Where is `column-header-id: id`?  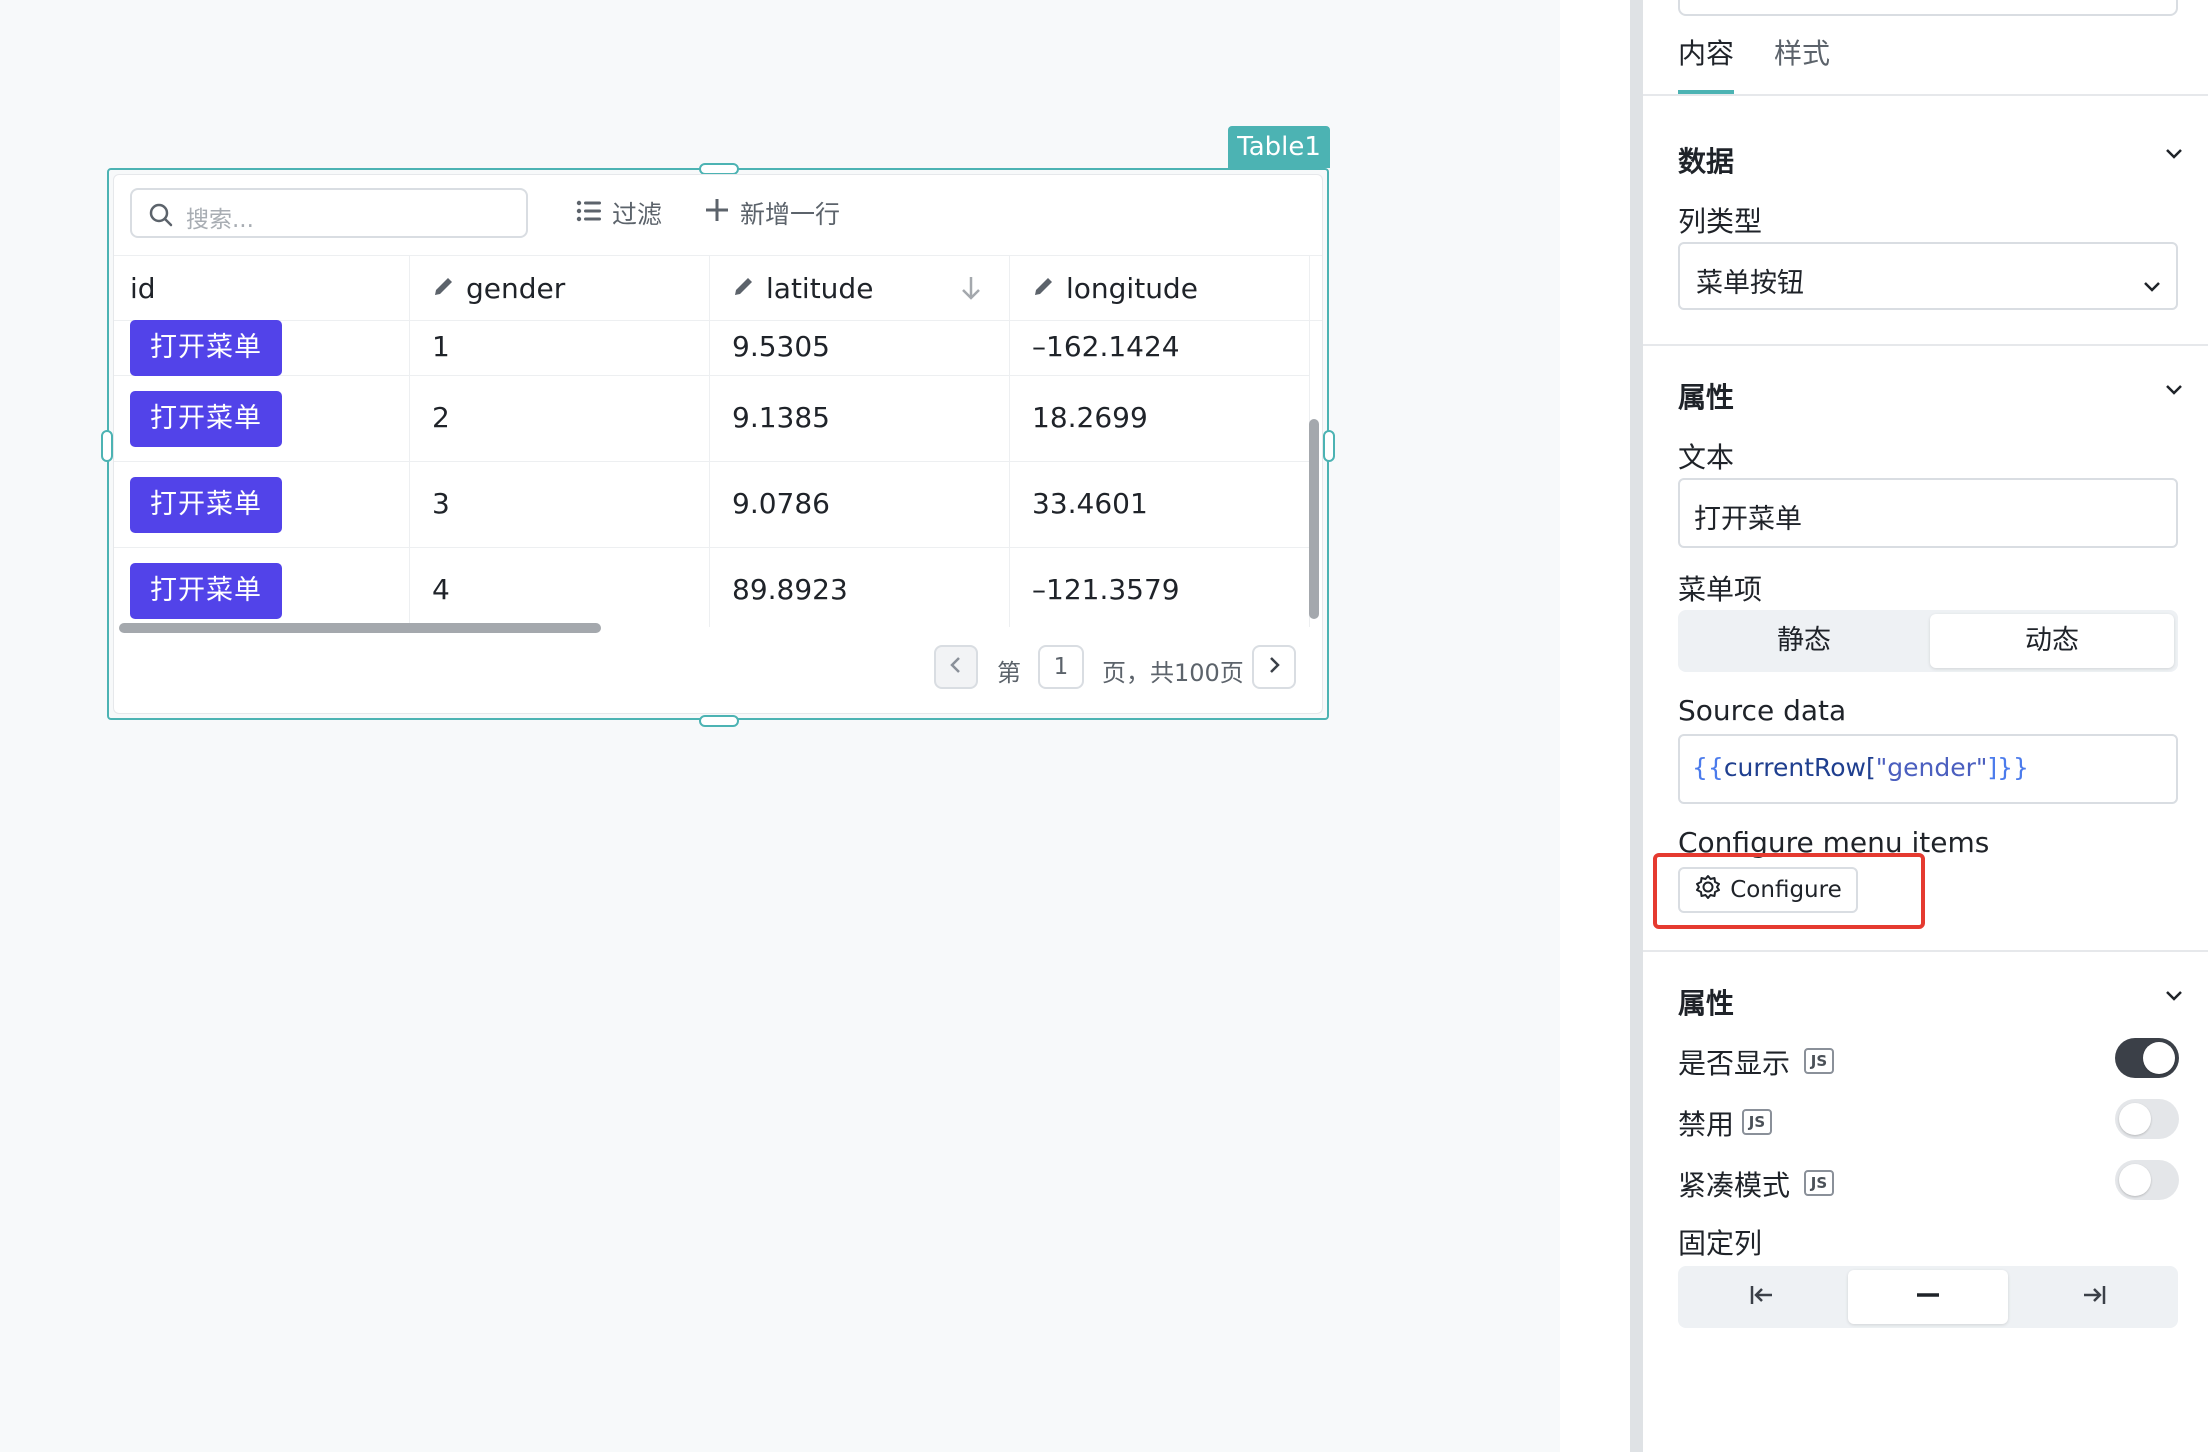 column-header-id: id is located at coordinates (143, 288).